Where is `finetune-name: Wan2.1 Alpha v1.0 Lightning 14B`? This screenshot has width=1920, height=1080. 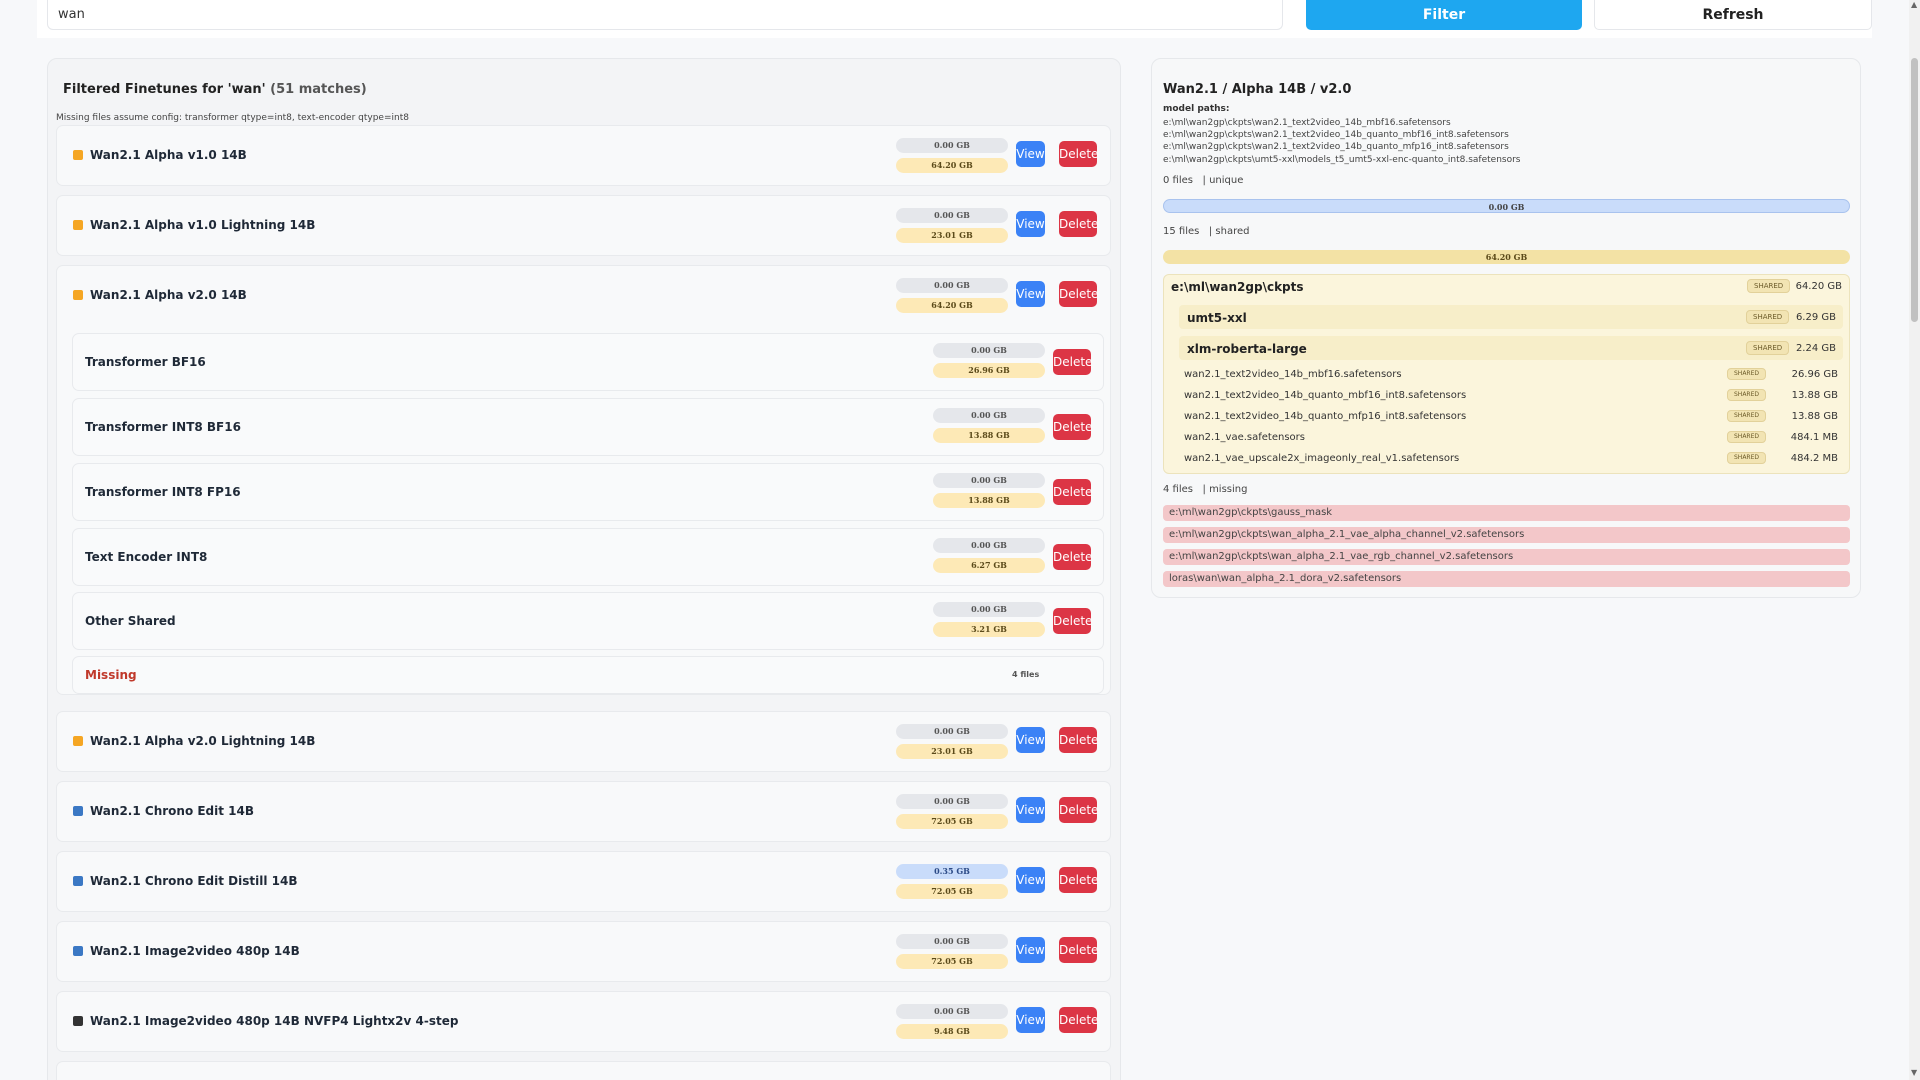
finetune-name: Wan2.1 Alpha v1.0 Lightning 14B is located at coordinates (203, 225).